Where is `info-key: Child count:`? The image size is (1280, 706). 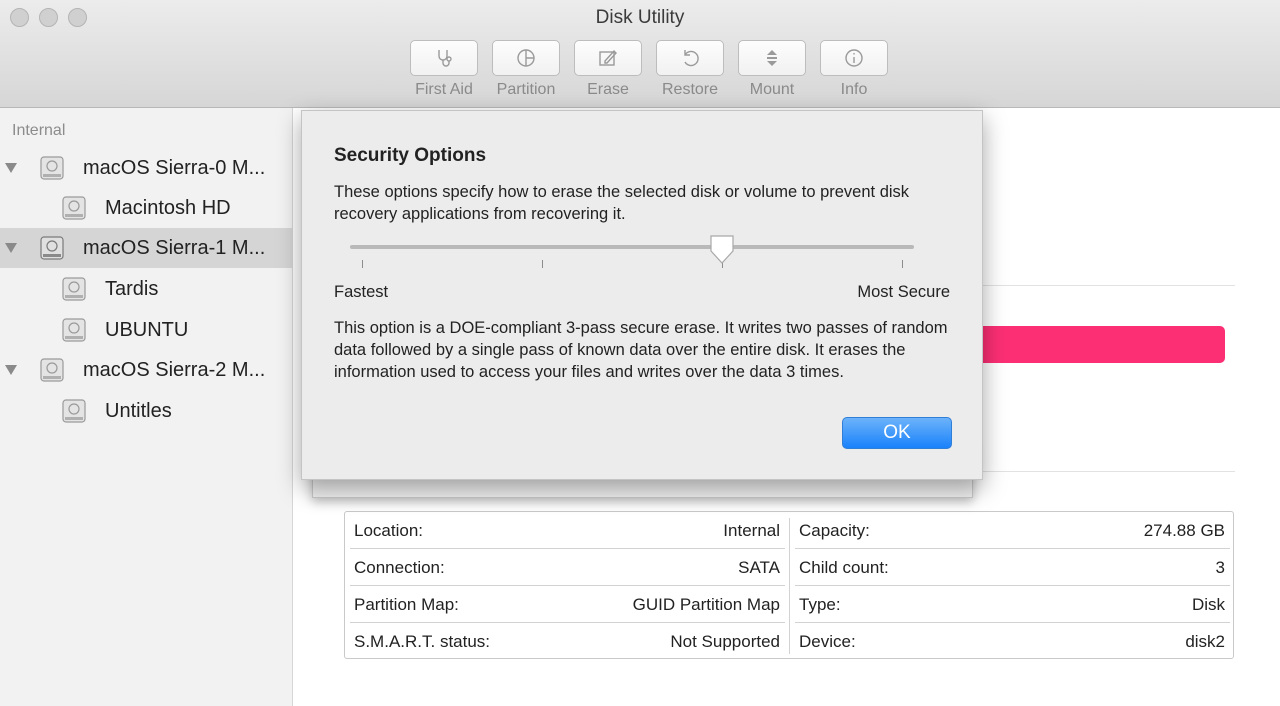 info-key: Child count: is located at coordinates (844, 567).